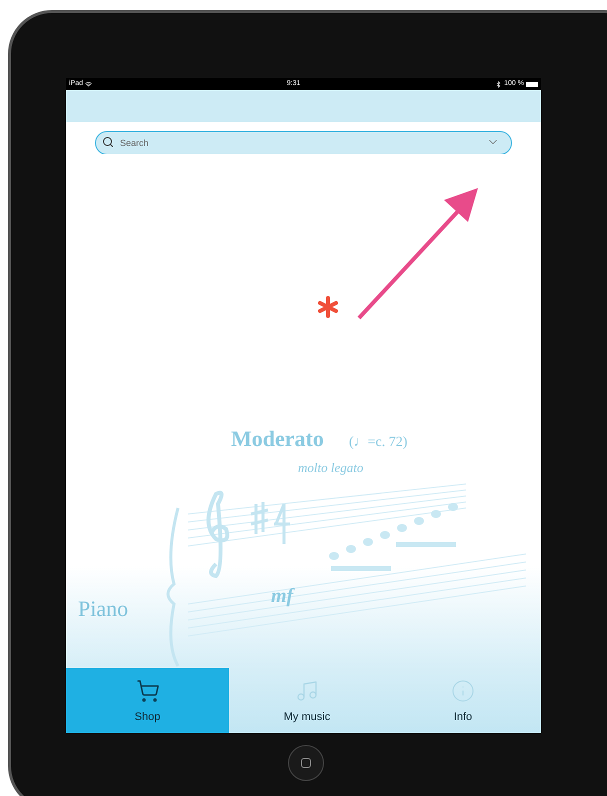 This screenshot has width=607, height=796. Describe the element at coordinates (88, 84) in the screenshot. I see `wifi-icon` at that location.